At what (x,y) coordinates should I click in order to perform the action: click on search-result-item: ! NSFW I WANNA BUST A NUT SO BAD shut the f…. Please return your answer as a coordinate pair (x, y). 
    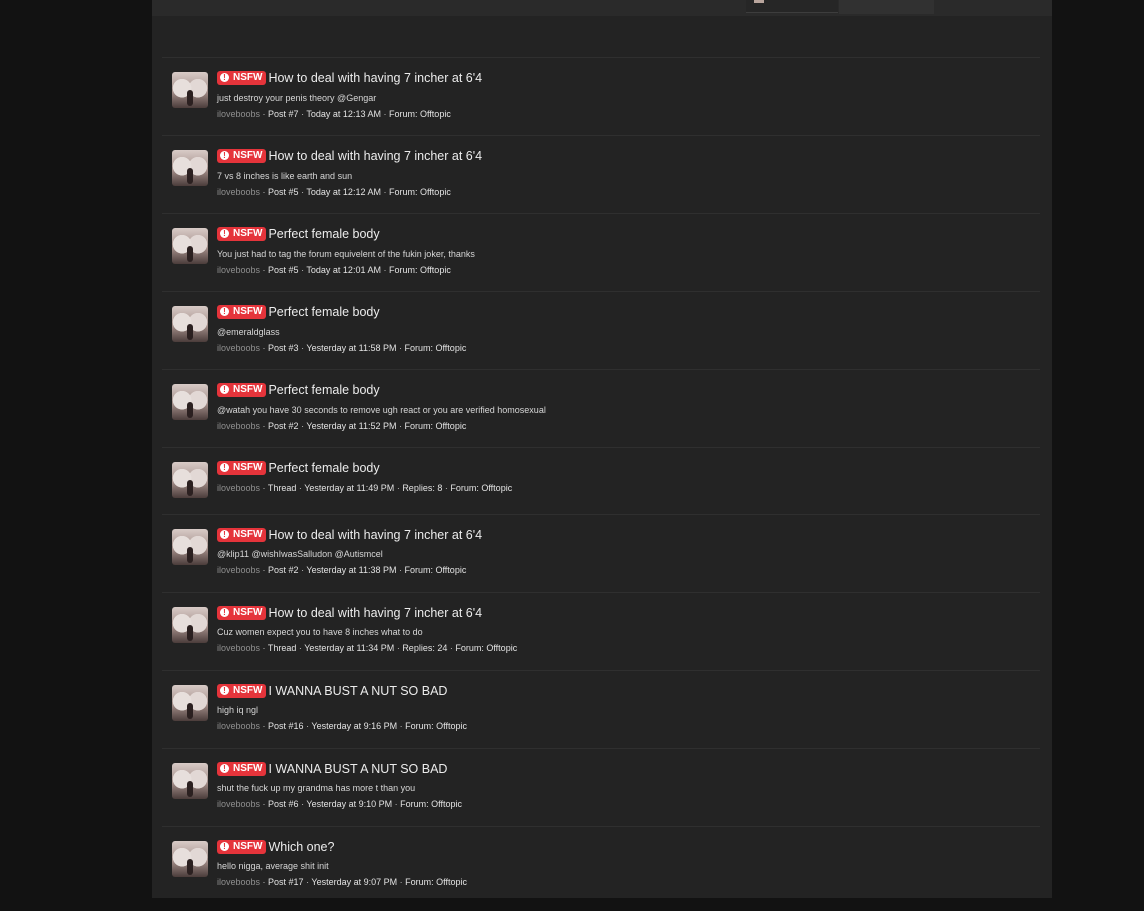
    Looking at the image, I should click on (601, 787).